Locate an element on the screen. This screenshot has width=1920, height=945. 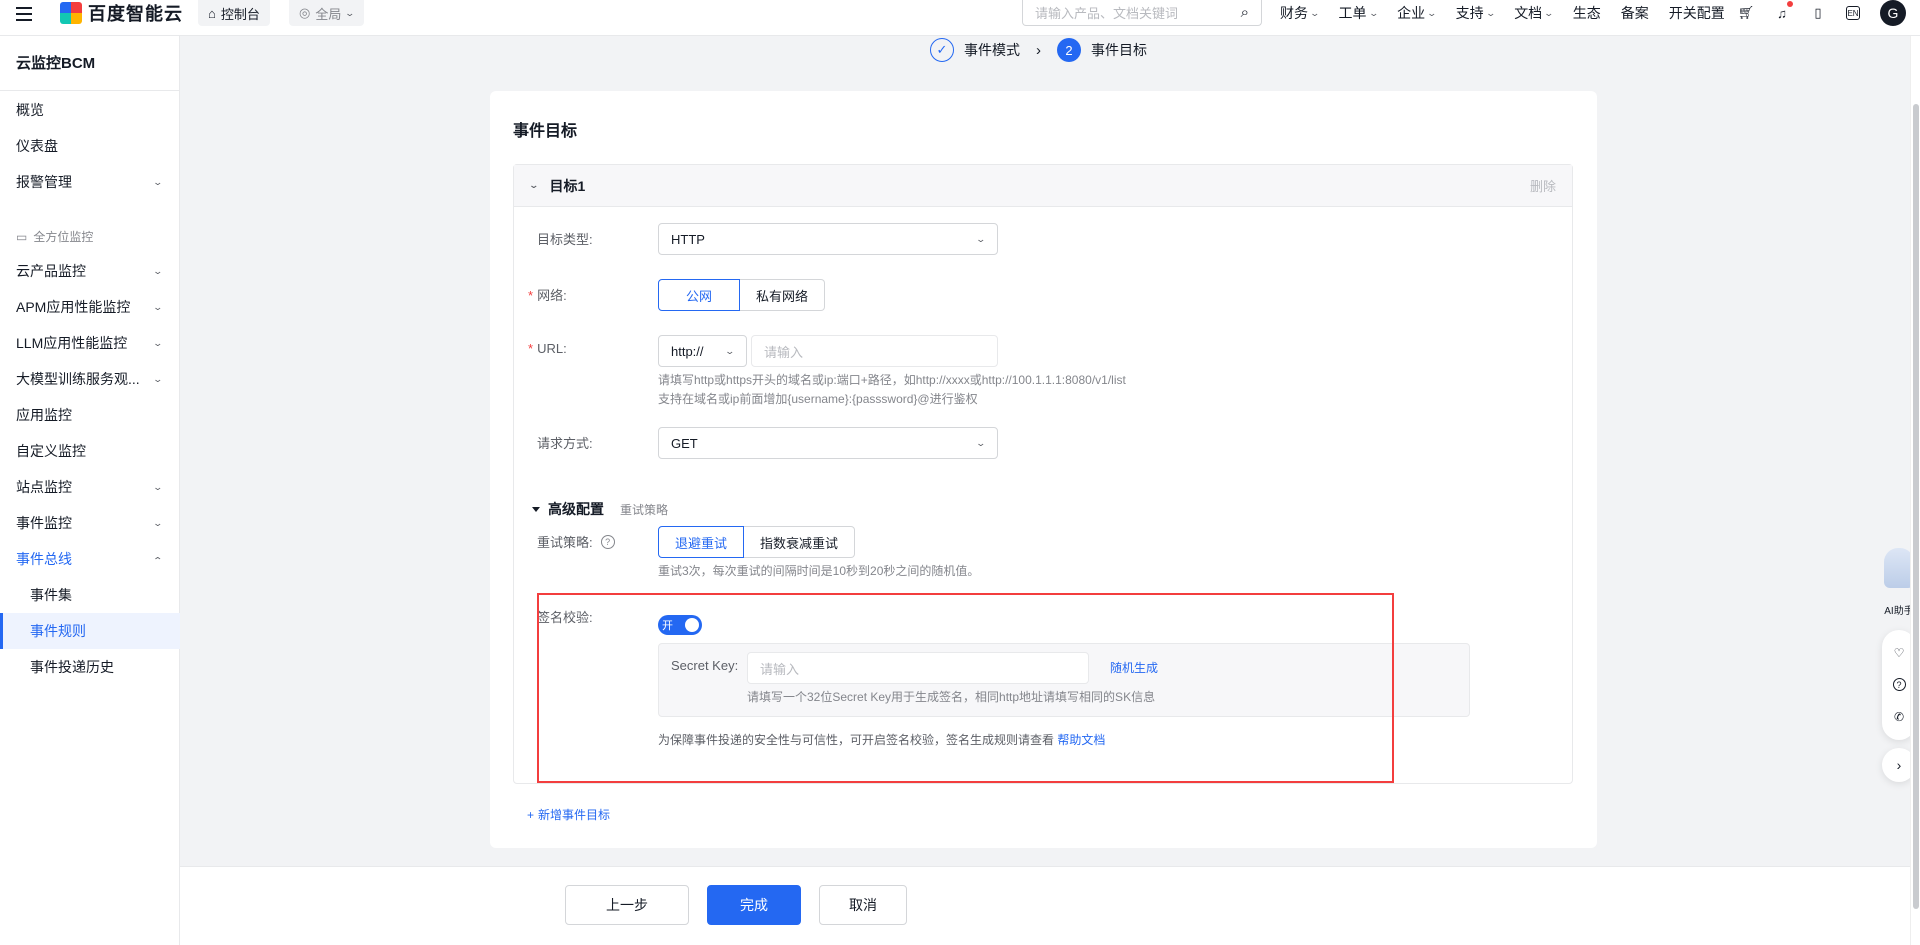
cart-icon: 🛒︎ is located at coordinates (1746, 13).